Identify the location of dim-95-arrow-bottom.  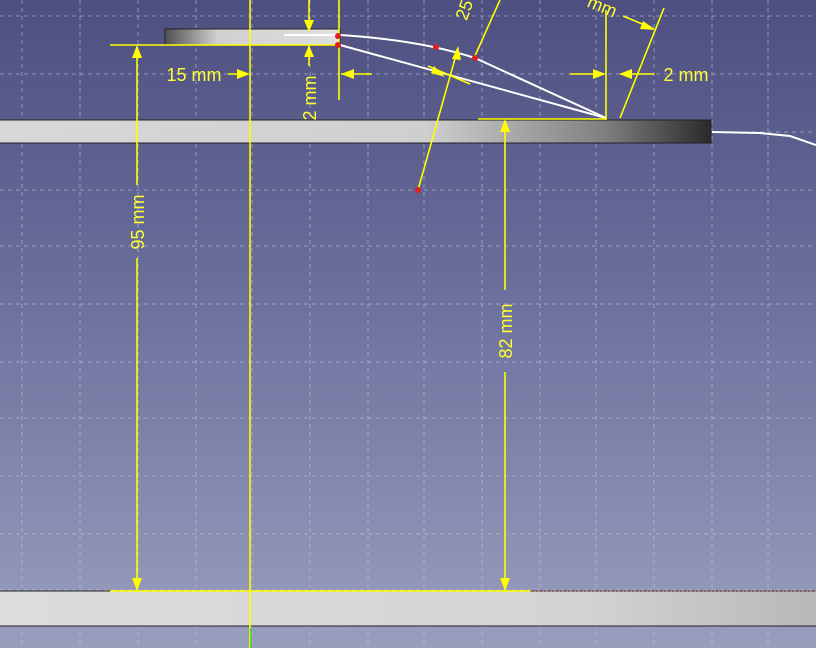
(137, 584).